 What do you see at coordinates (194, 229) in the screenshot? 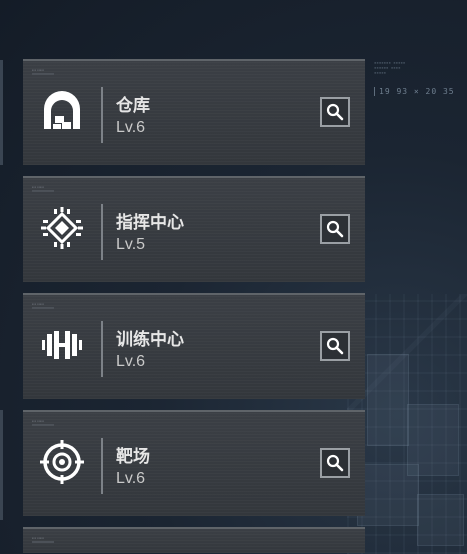
I see `facility-card-command-center: ▪▪▪ ▪▪▪▪▪ 指挥中心 Lv.5` at bounding box center [194, 229].